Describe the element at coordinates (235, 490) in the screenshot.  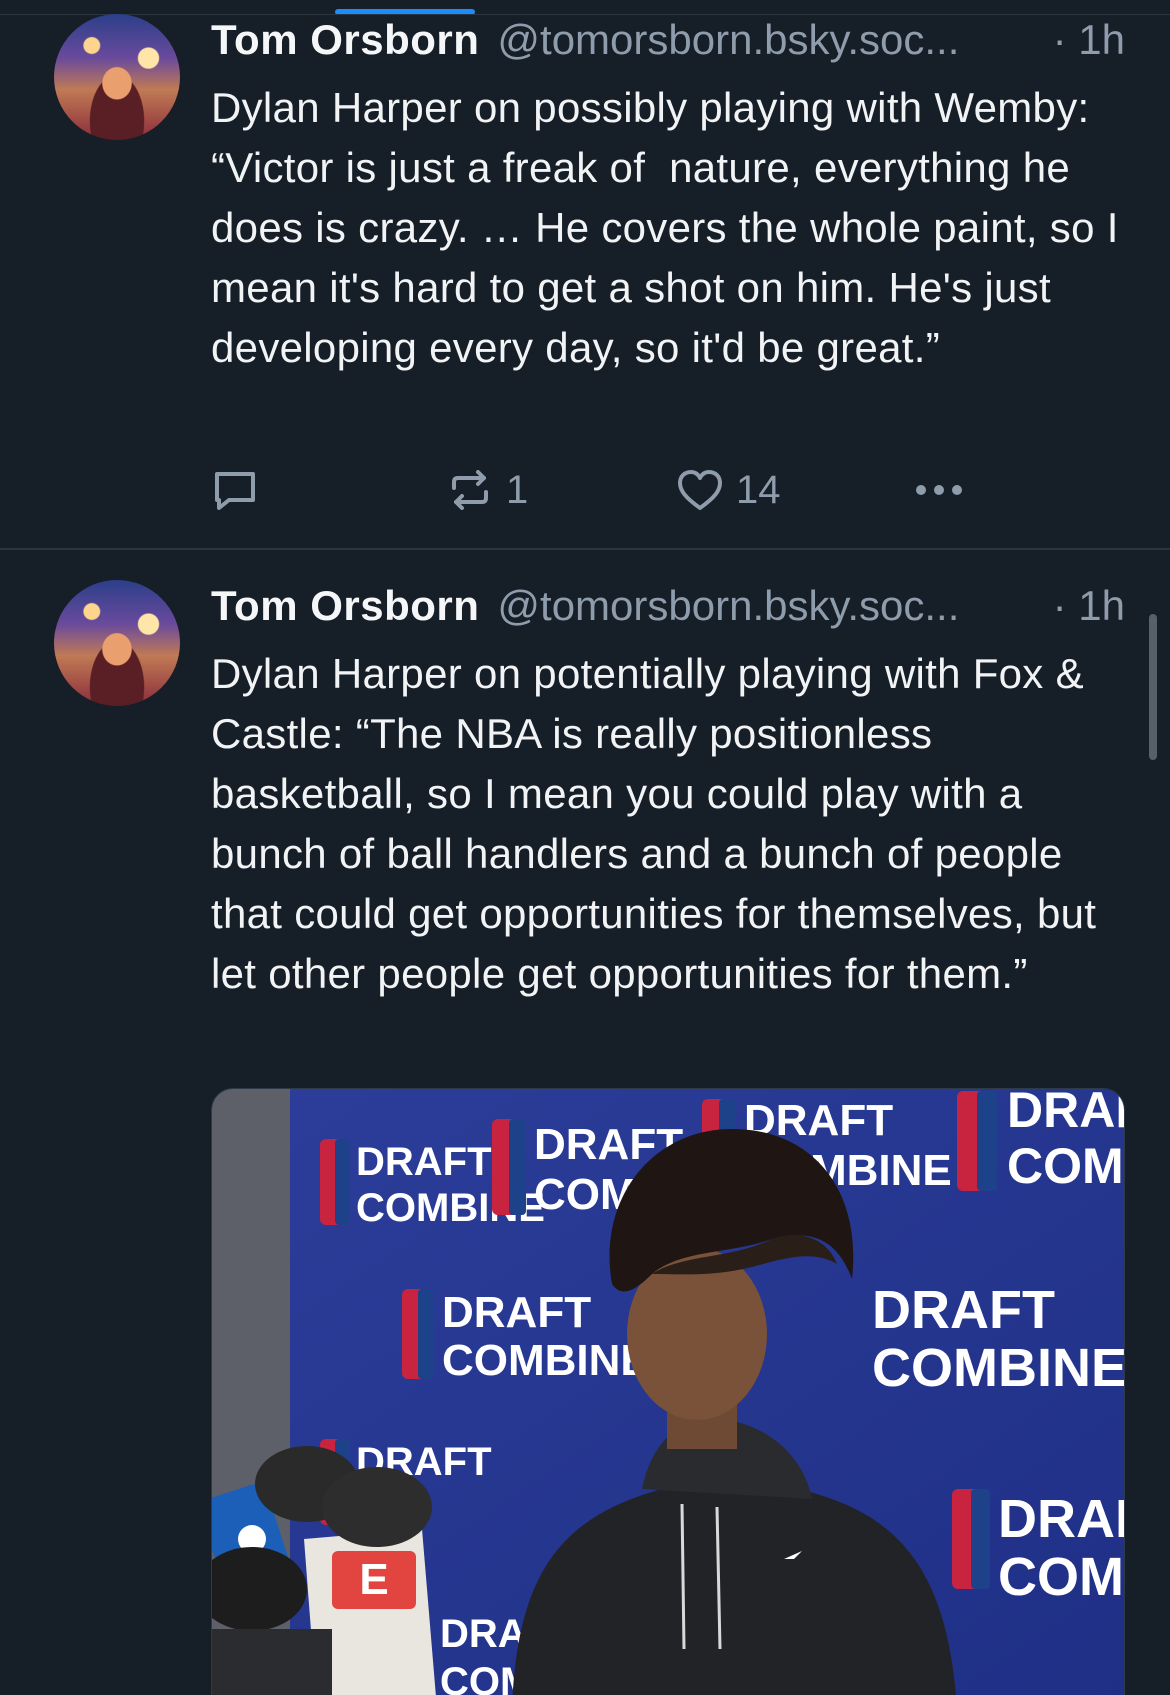
I see `speech-bubble-icon` at that location.